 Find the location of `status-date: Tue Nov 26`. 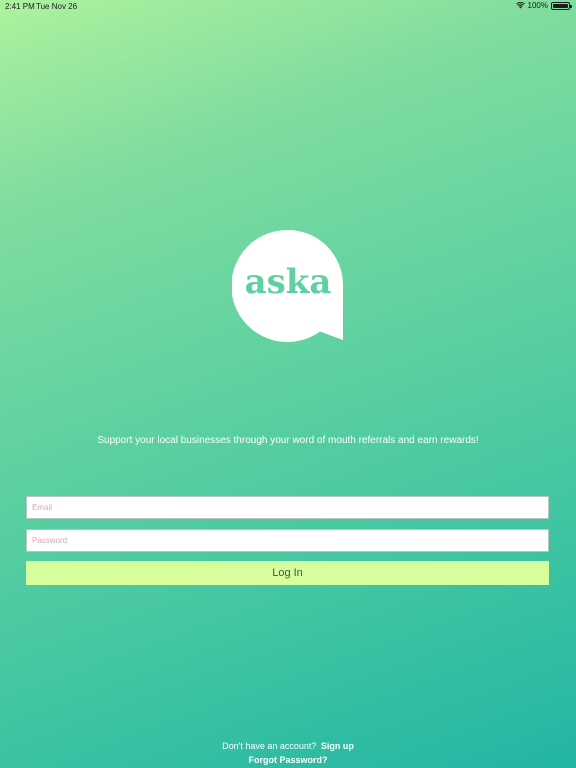

status-date: Tue Nov 26 is located at coordinates (57, 6).